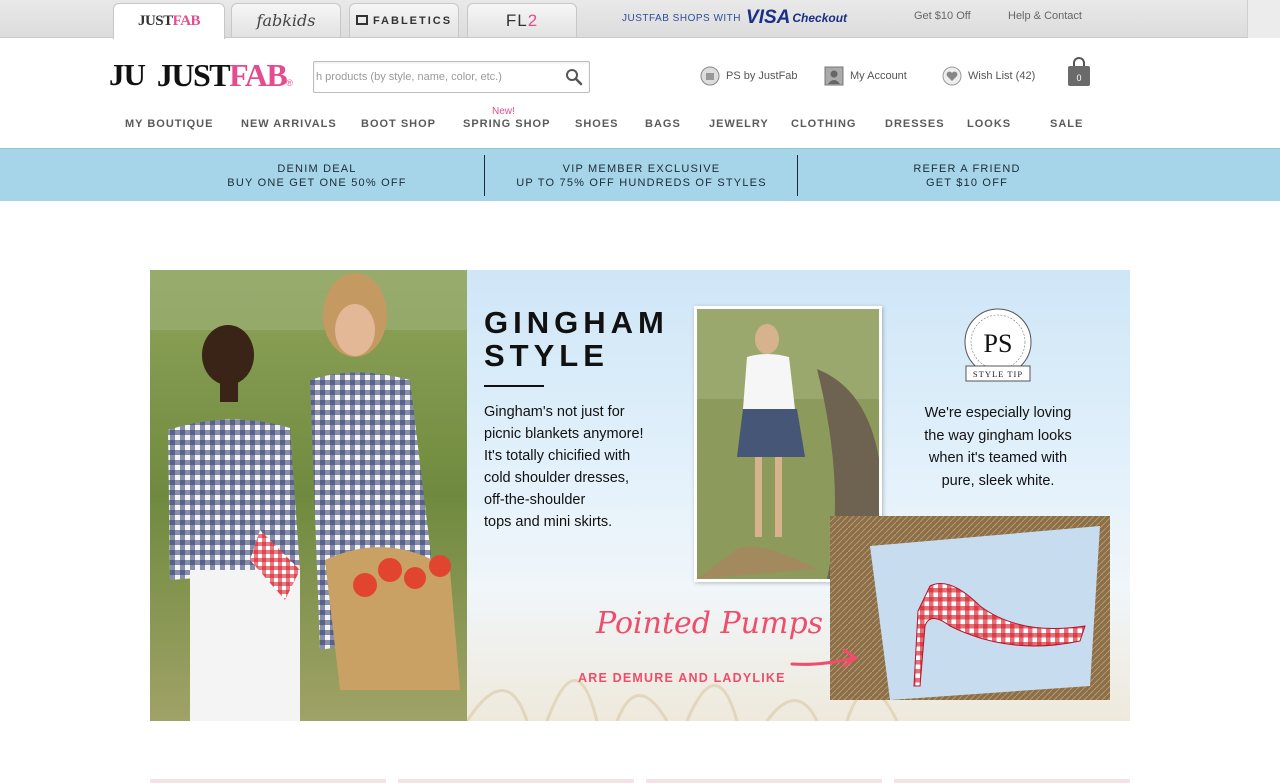  What do you see at coordinates (557, 456) in the screenshot?
I see `hero-body-line: It's totally chicified with` at bounding box center [557, 456].